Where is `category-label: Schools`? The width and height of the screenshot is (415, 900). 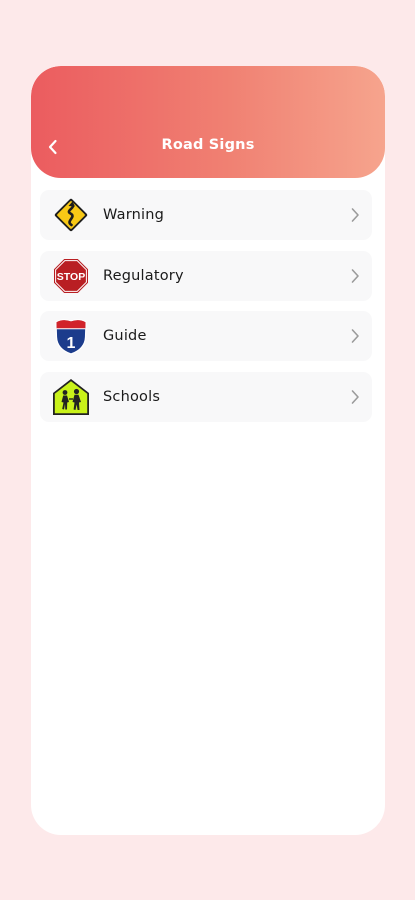 category-label: Schools is located at coordinates (132, 396).